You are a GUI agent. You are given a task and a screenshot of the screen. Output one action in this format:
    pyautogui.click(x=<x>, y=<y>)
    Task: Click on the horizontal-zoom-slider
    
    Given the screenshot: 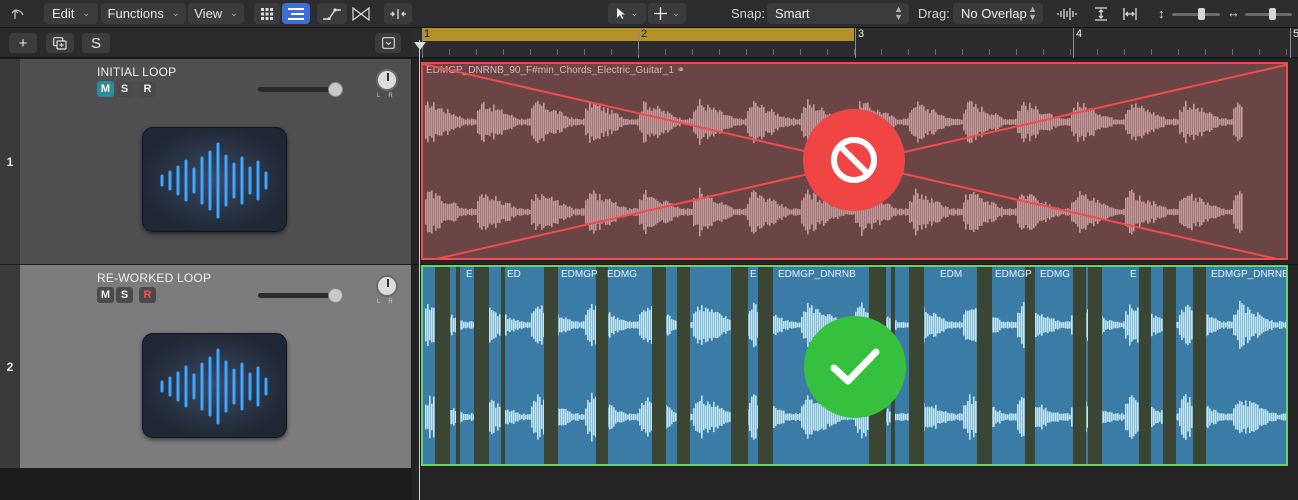 What is the action you would take?
    pyautogui.click(x=1268, y=14)
    